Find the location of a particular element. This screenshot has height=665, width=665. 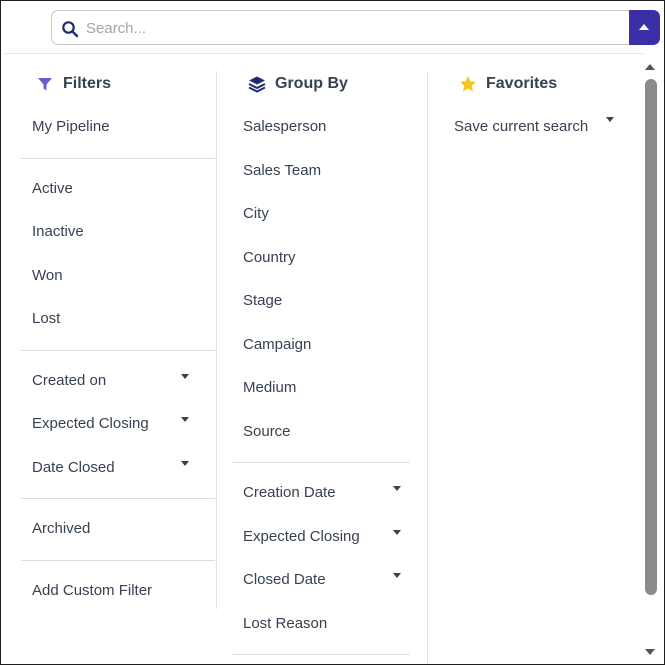

filter-active: Active is located at coordinates (118, 189).